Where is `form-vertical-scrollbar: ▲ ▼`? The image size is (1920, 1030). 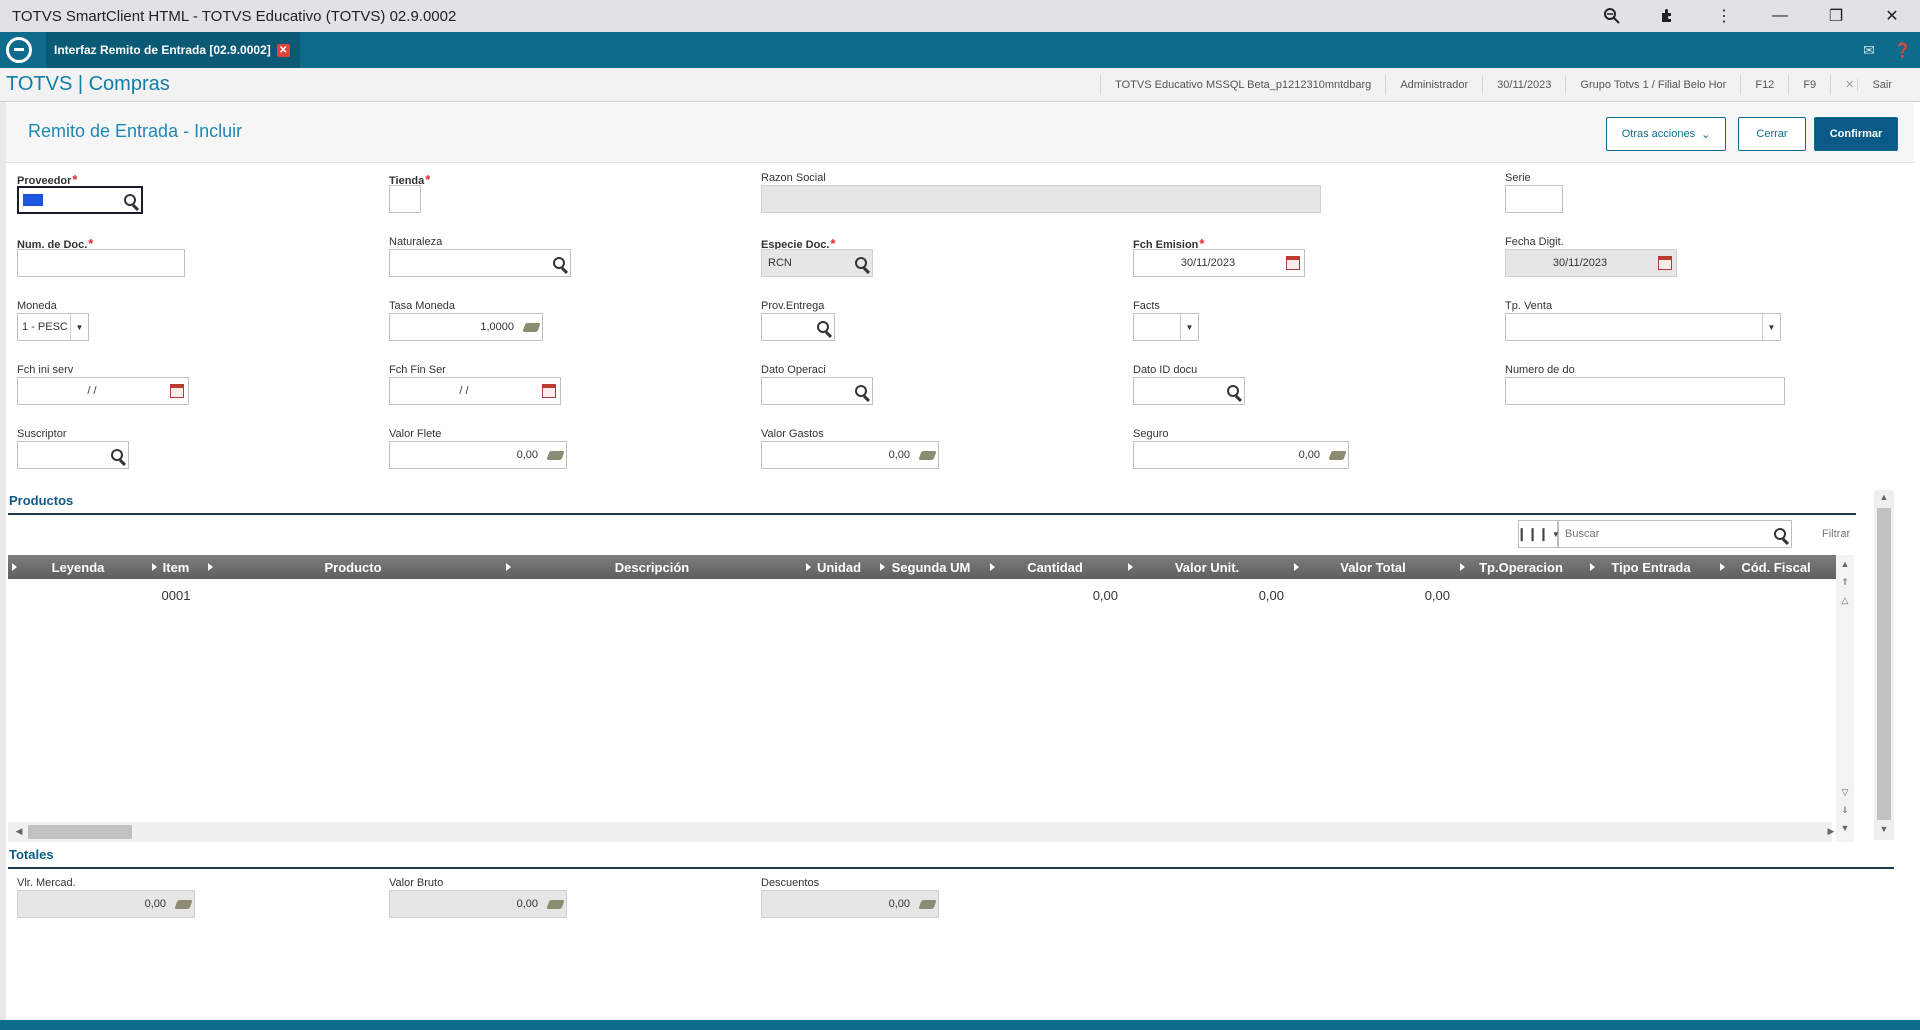
form-vertical-scrollbar: ▲ ▼ is located at coordinates (1884, 665).